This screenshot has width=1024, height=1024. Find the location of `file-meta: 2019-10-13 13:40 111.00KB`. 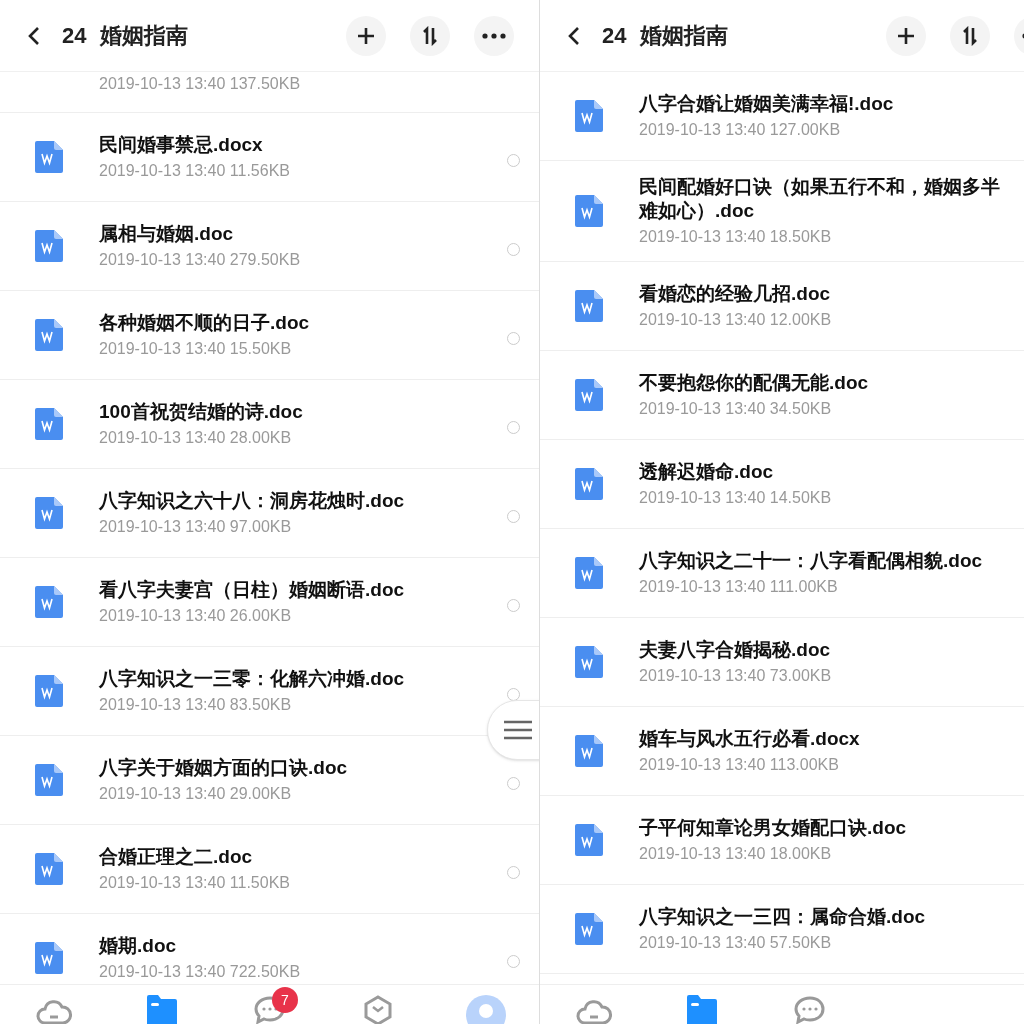

file-meta: 2019-10-13 13:40 111.00KB is located at coordinates (739, 587).